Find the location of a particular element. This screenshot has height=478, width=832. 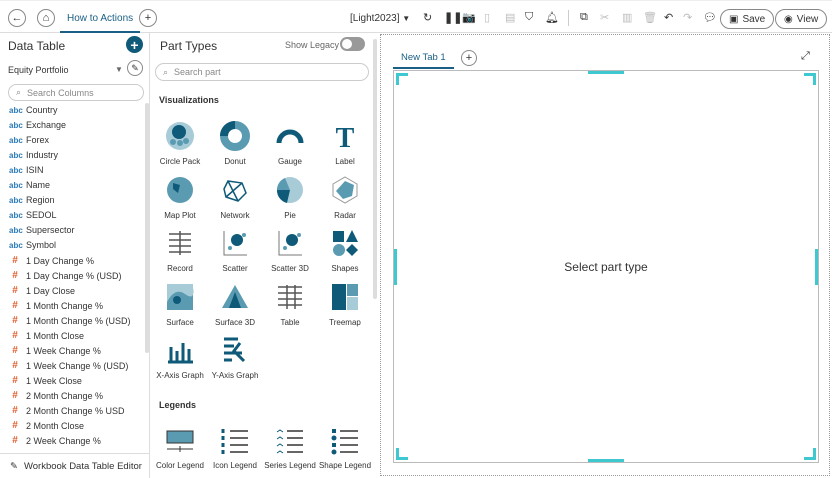

column-item: #2 Month Change % USD is located at coordinates (67, 410).